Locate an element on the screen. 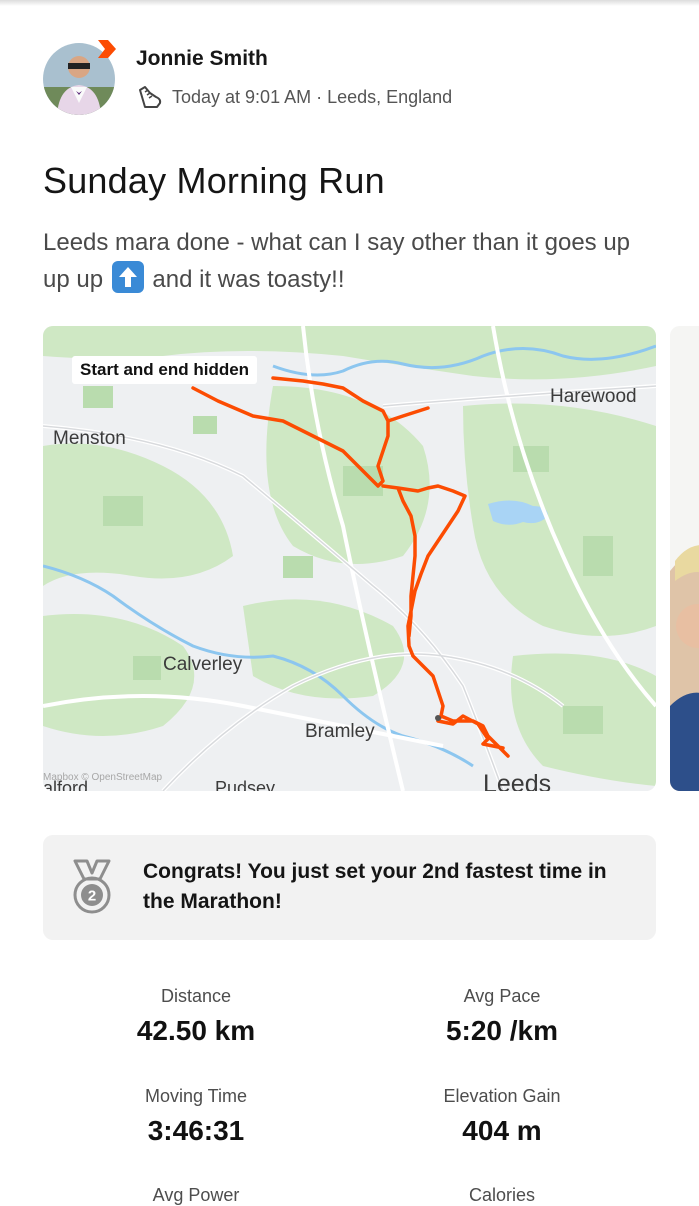 The width and height of the screenshot is (699, 1206). top-bar-shadow is located at coordinates (349, 3).